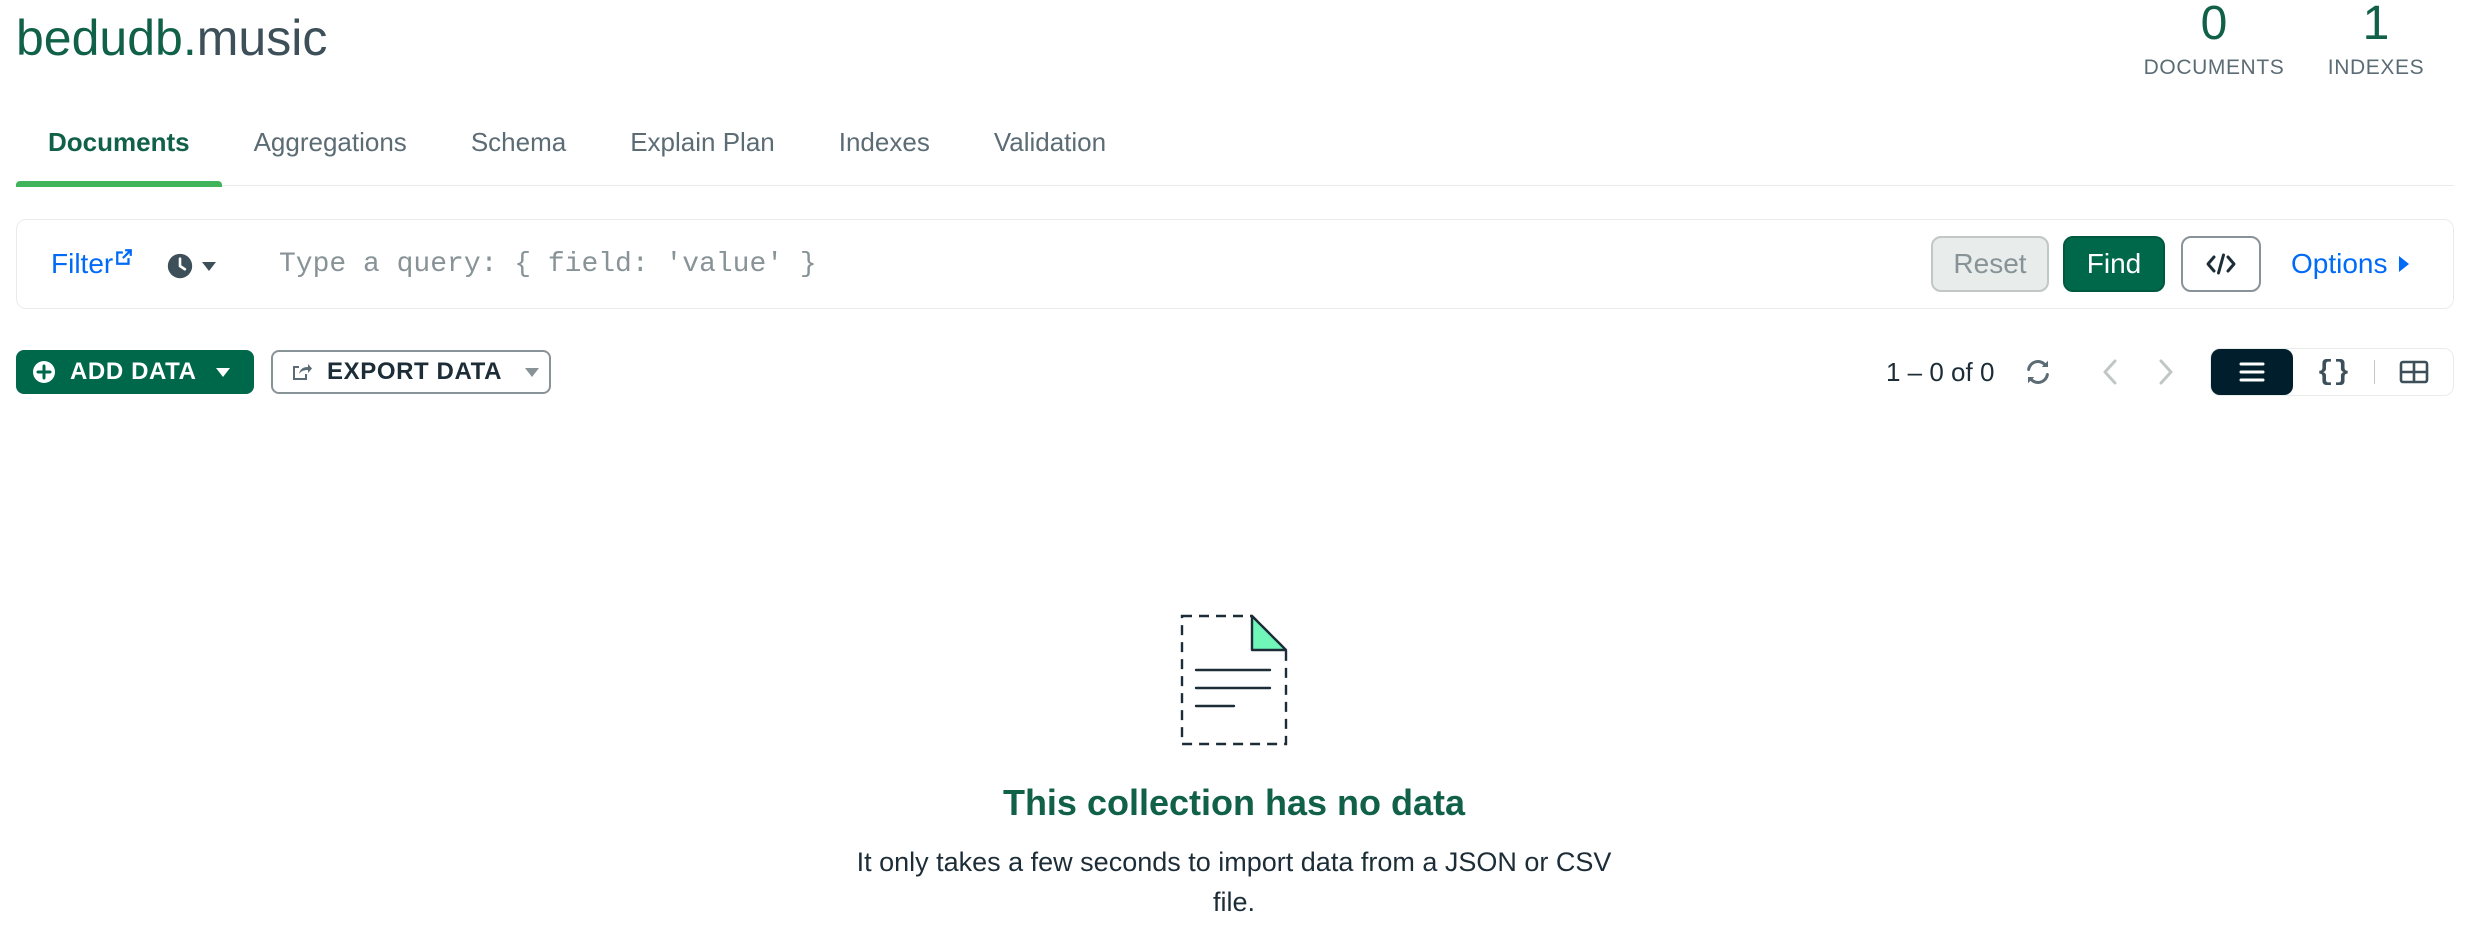 Image resolution: width=2468 pixels, height=930 pixels. I want to click on indexes-count-stat: 1 INDEXES, so click(2376, 40).